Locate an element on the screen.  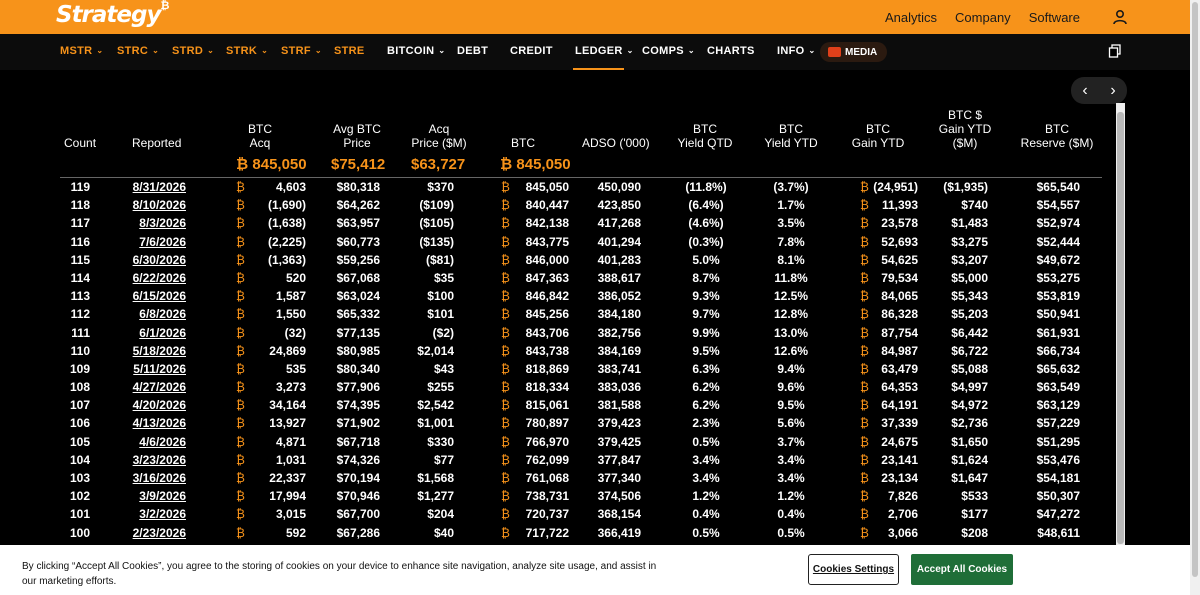
cell-reported: 8/3/2026 is located at coordinates (152, 223).